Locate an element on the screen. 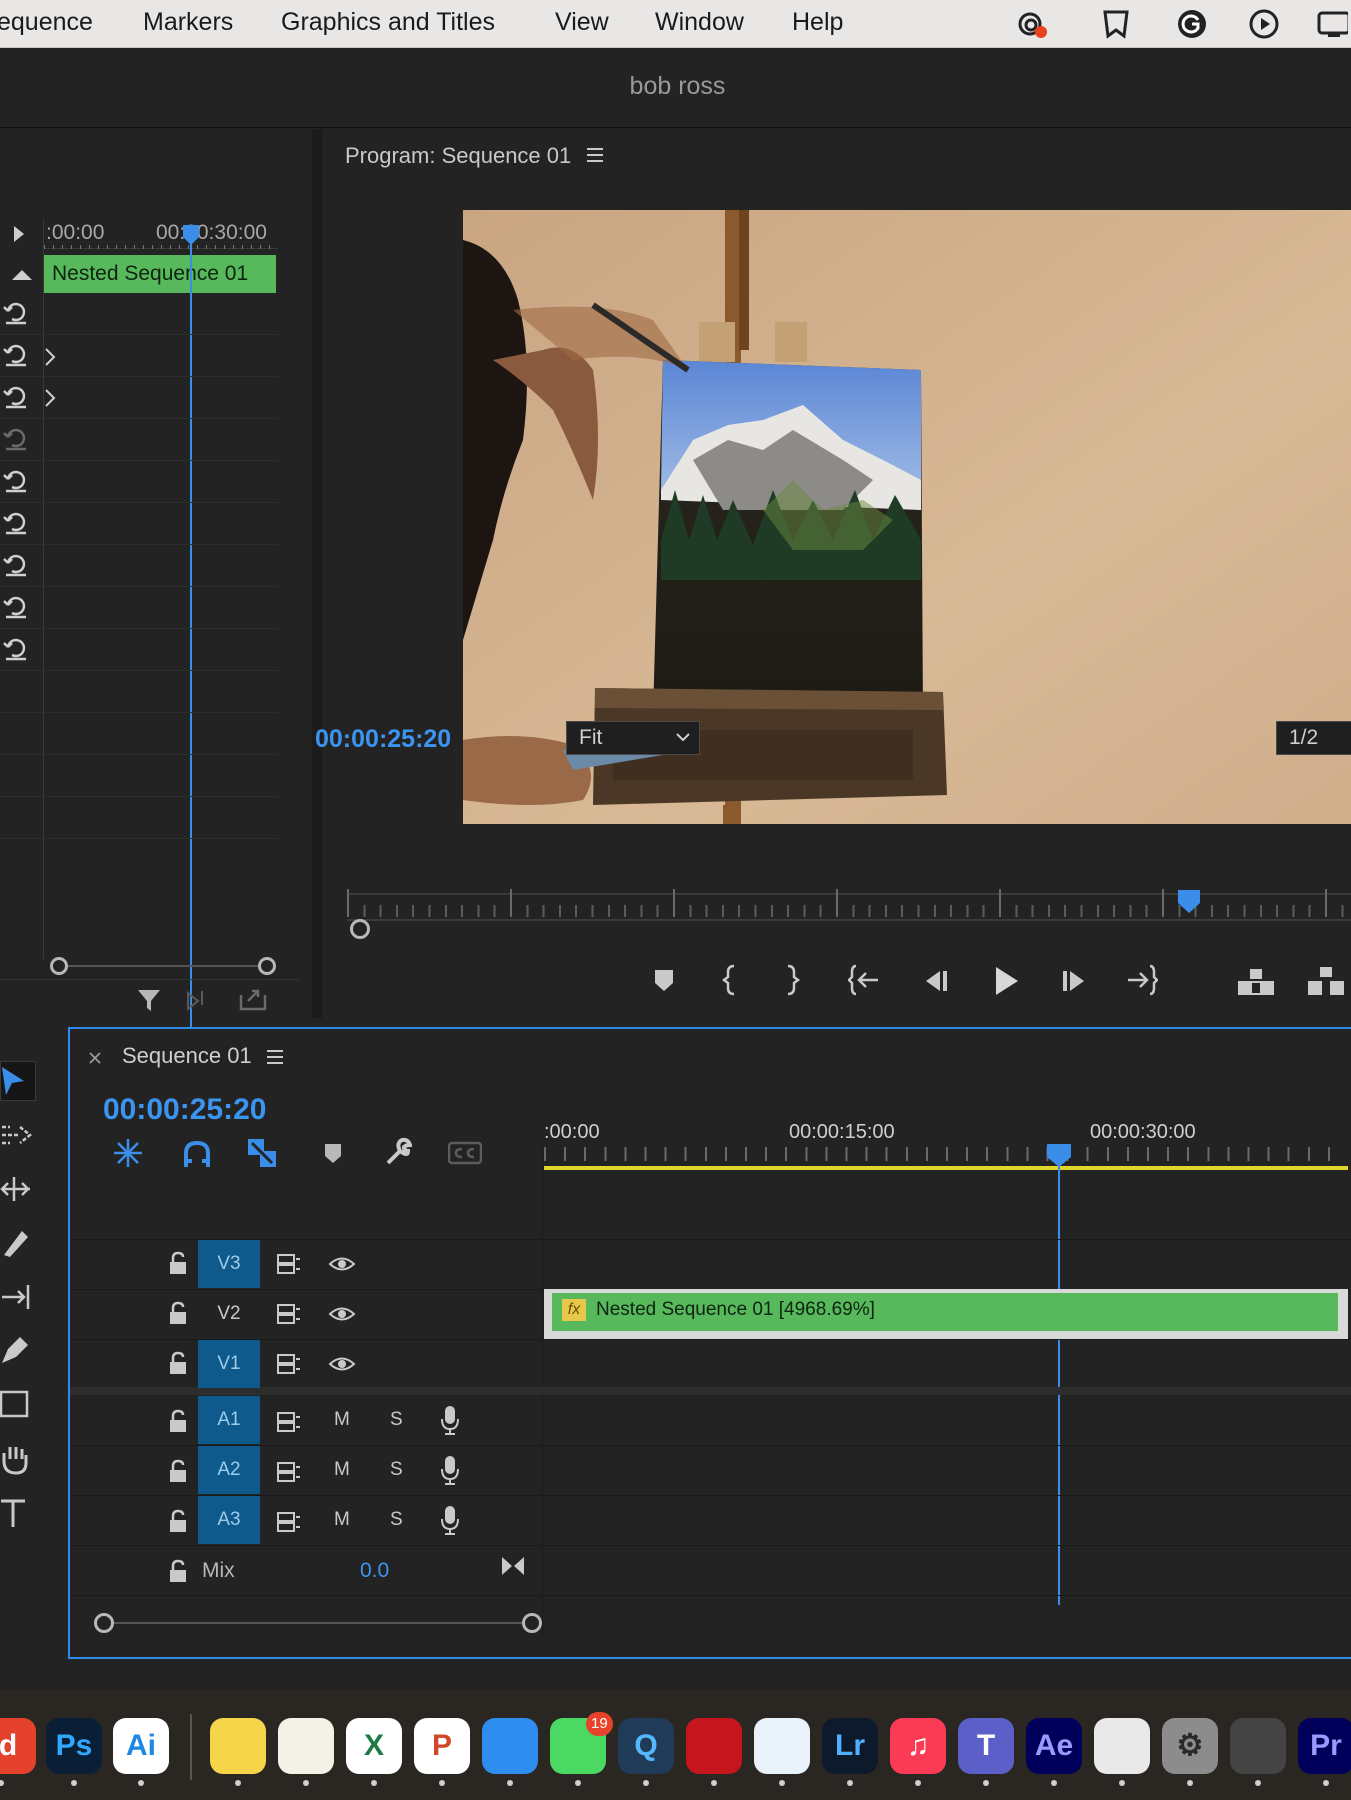 The image size is (1351, 1800). track-select-tool-icon is located at coordinates (17, 1135).